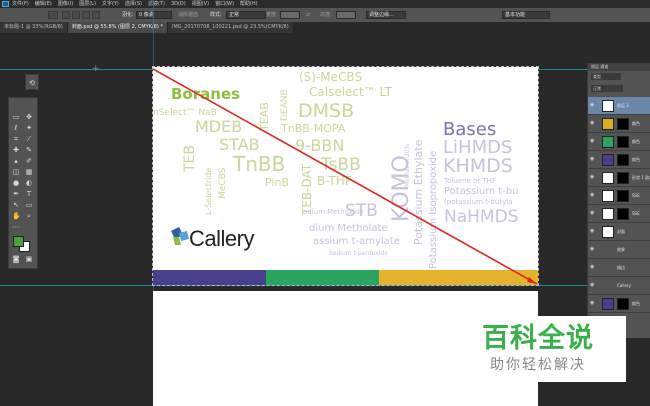 The image size is (650, 406). What do you see at coordinates (619, 232) in the screenshot?
I see `layer-row: ◉ 封面` at bounding box center [619, 232].